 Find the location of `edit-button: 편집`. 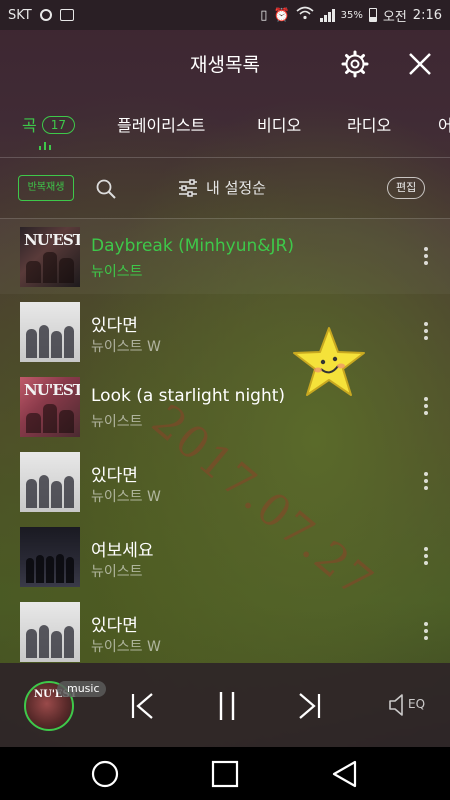

edit-button: 편집 is located at coordinates (406, 188).